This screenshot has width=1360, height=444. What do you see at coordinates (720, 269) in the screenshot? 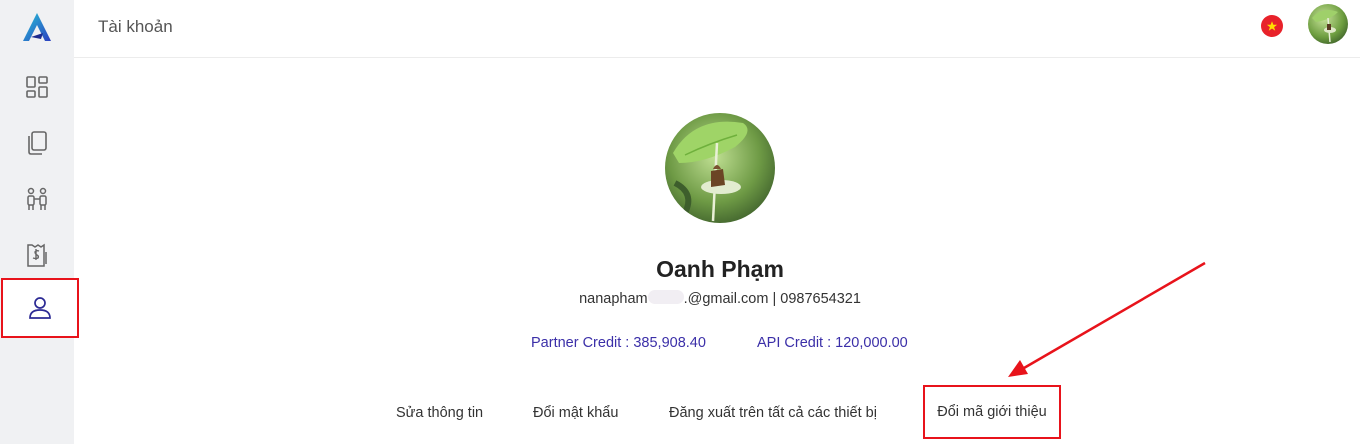
I see `profile-name: Oanh Phạm` at bounding box center [720, 269].